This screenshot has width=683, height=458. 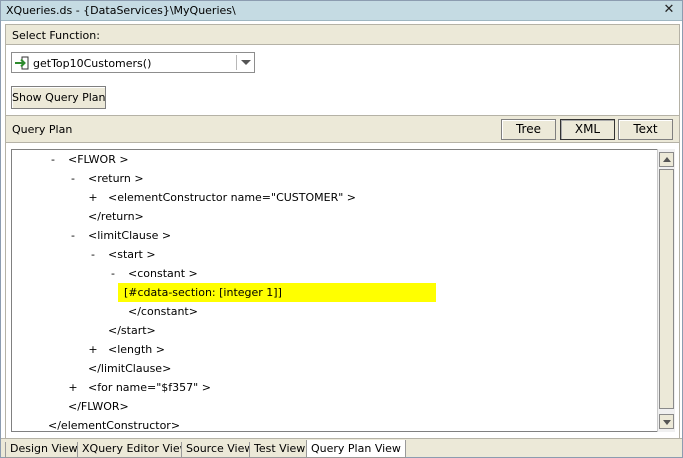 I want to click on tree-node: - <return >, so click(x=106, y=178).